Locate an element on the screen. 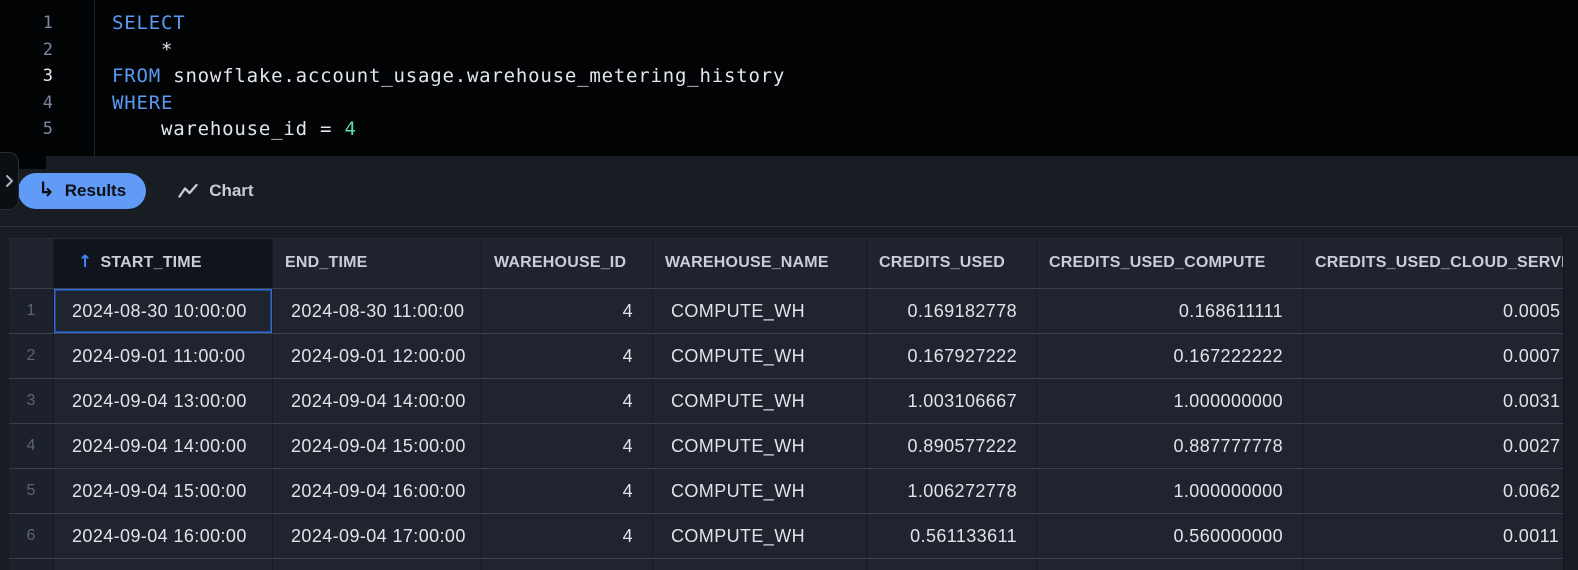  row-number: 3 is located at coordinates (31, 401).